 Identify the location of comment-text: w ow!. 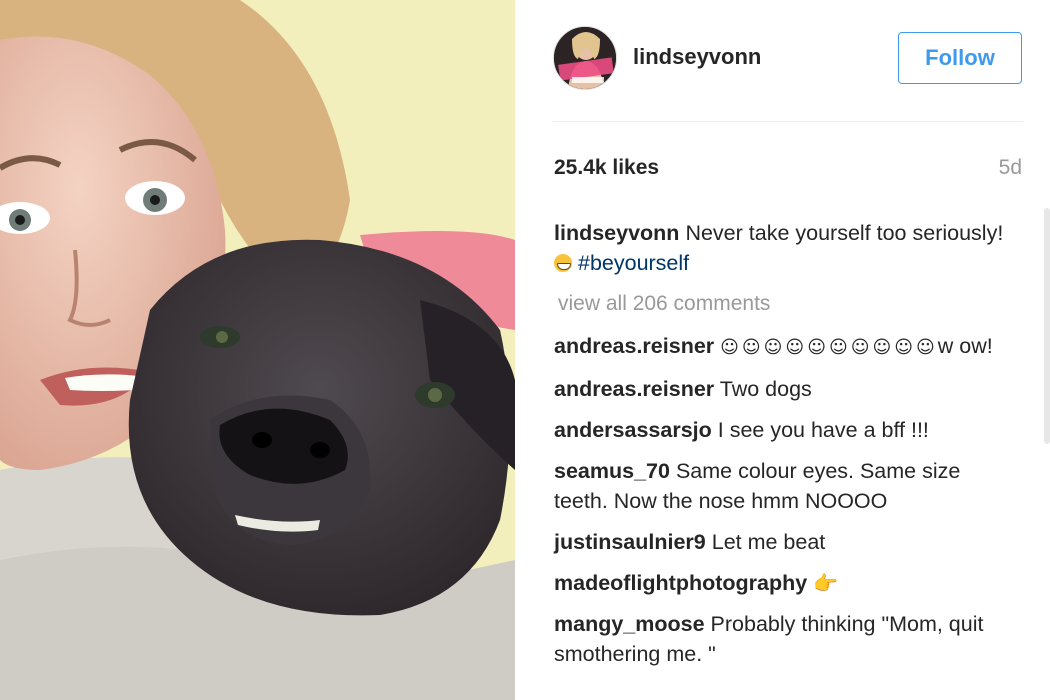
(965, 346).